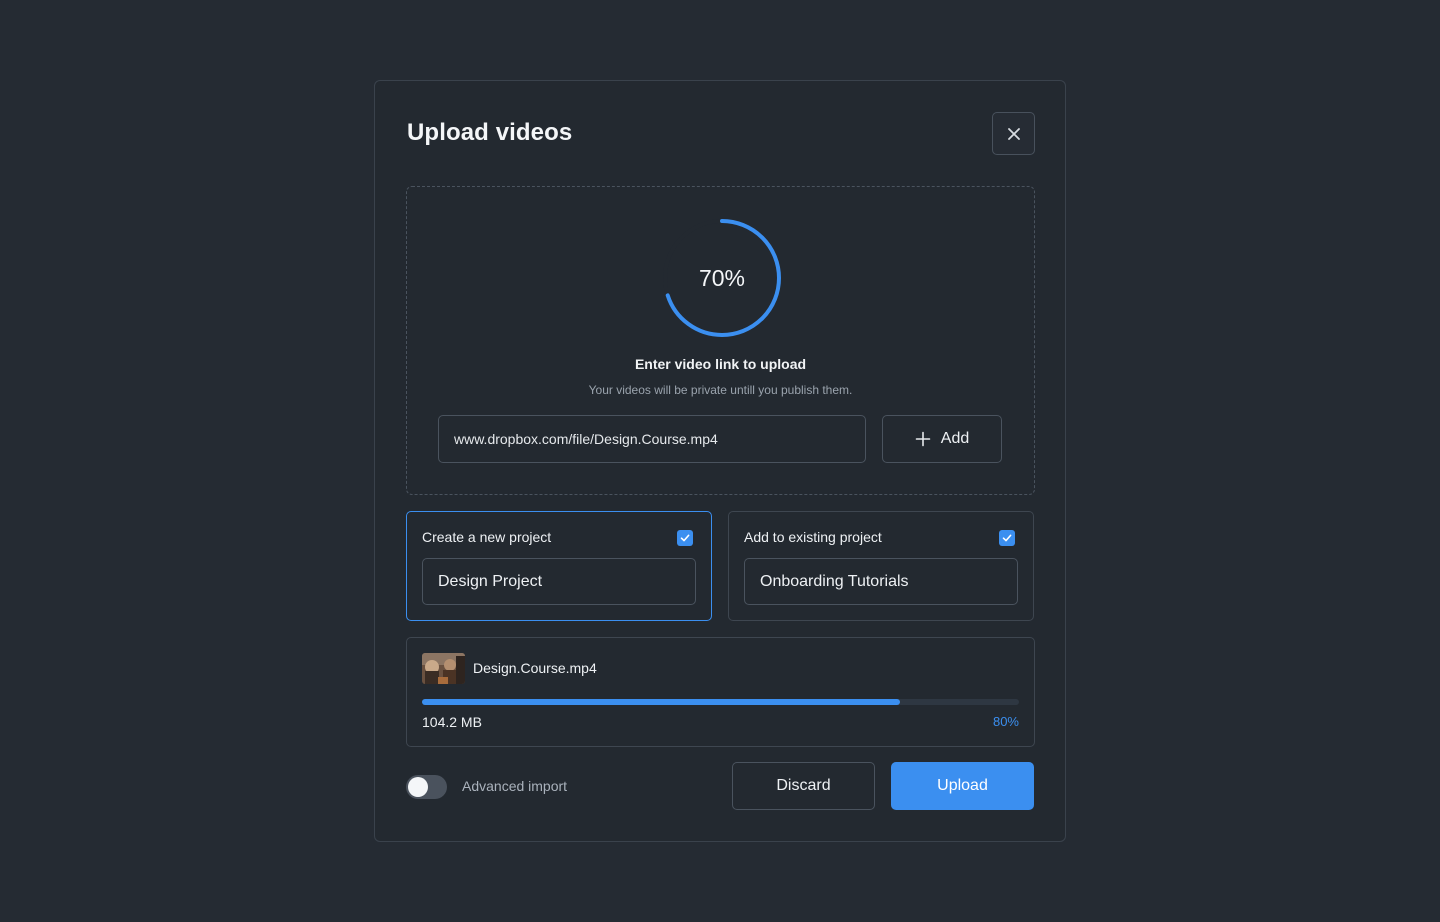 Image resolution: width=1440 pixels, height=922 pixels. Describe the element at coordinates (559, 581) in the screenshot. I see `new-project-name-field: Design Project` at that location.